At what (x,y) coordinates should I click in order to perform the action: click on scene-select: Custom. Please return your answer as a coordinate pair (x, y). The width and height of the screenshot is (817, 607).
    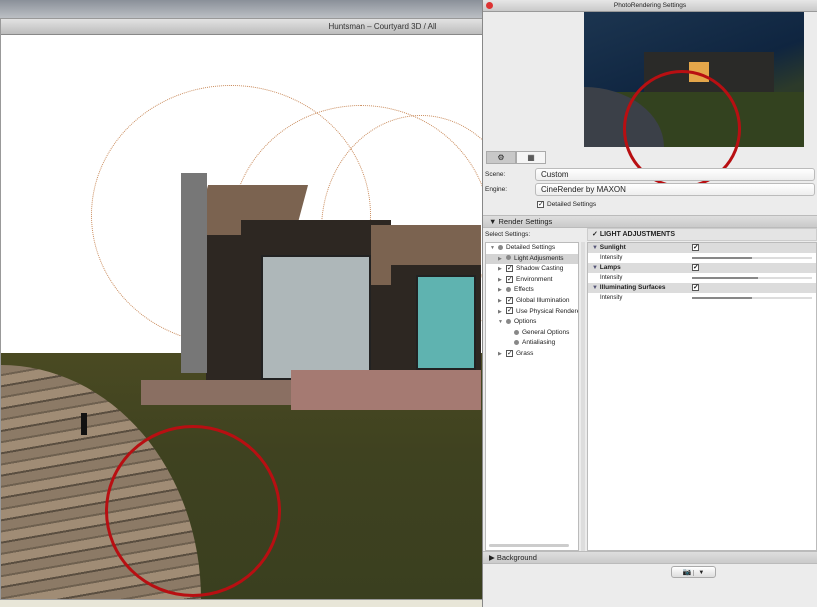
    Looking at the image, I should click on (675, 174).